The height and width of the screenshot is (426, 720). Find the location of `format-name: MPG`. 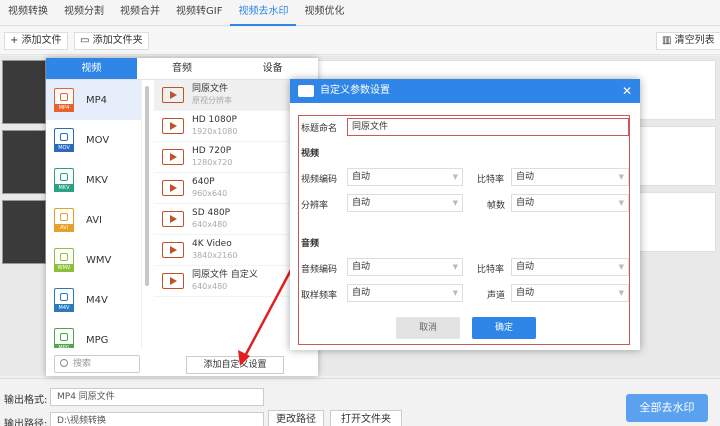

format-name: MPG is located at coordinates (97, 340).